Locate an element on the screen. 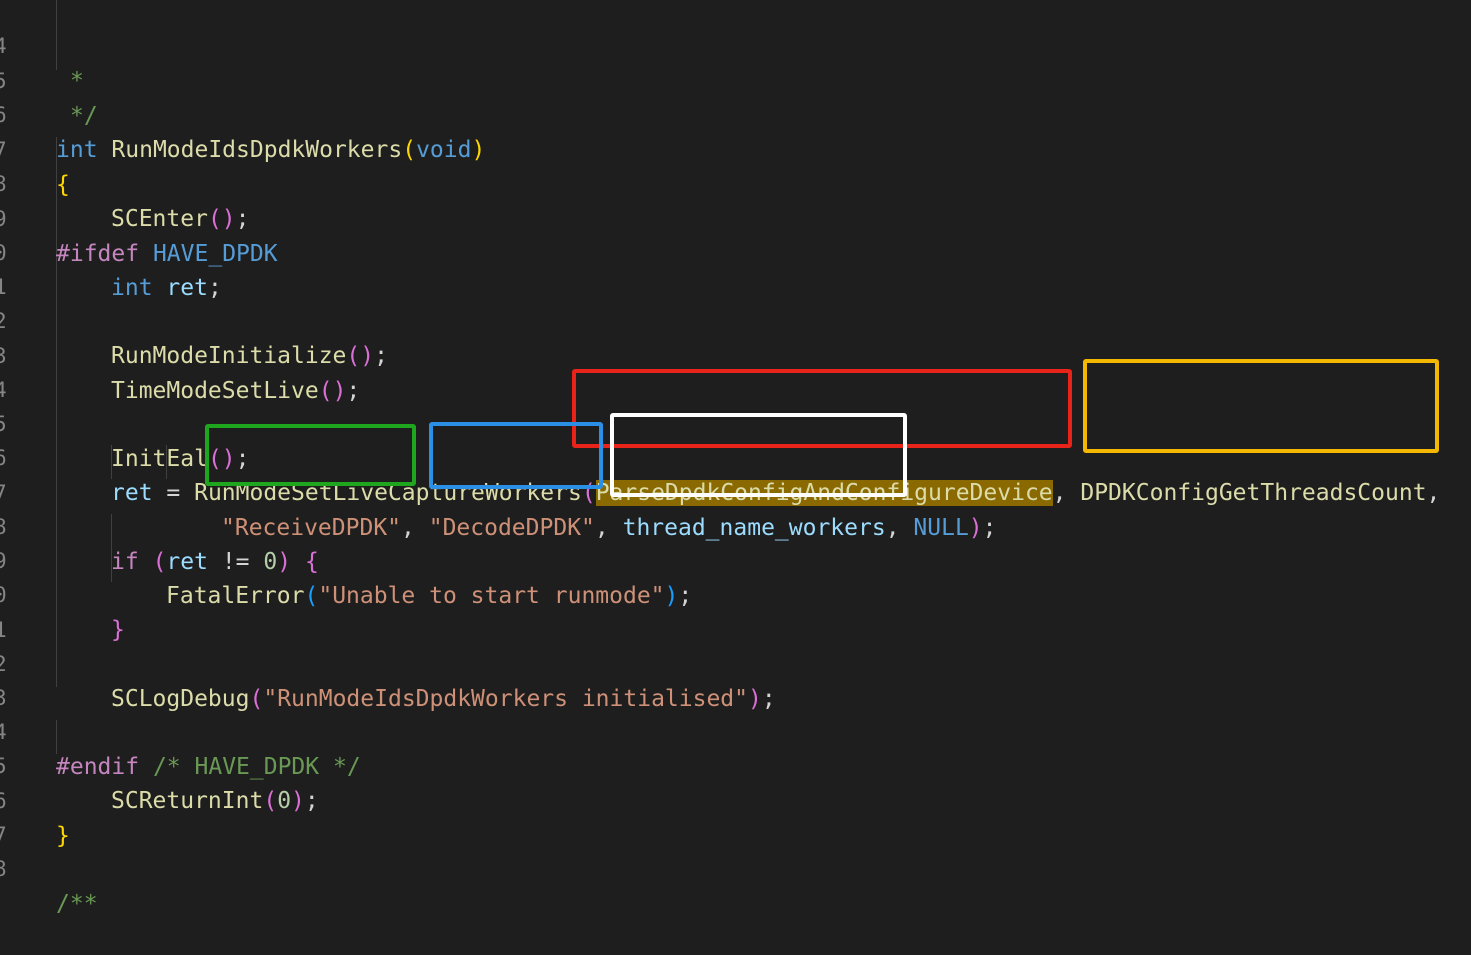 This screenshot has width=1471, height=955. code-line: 8 /** is located at coordinates (735, 867).